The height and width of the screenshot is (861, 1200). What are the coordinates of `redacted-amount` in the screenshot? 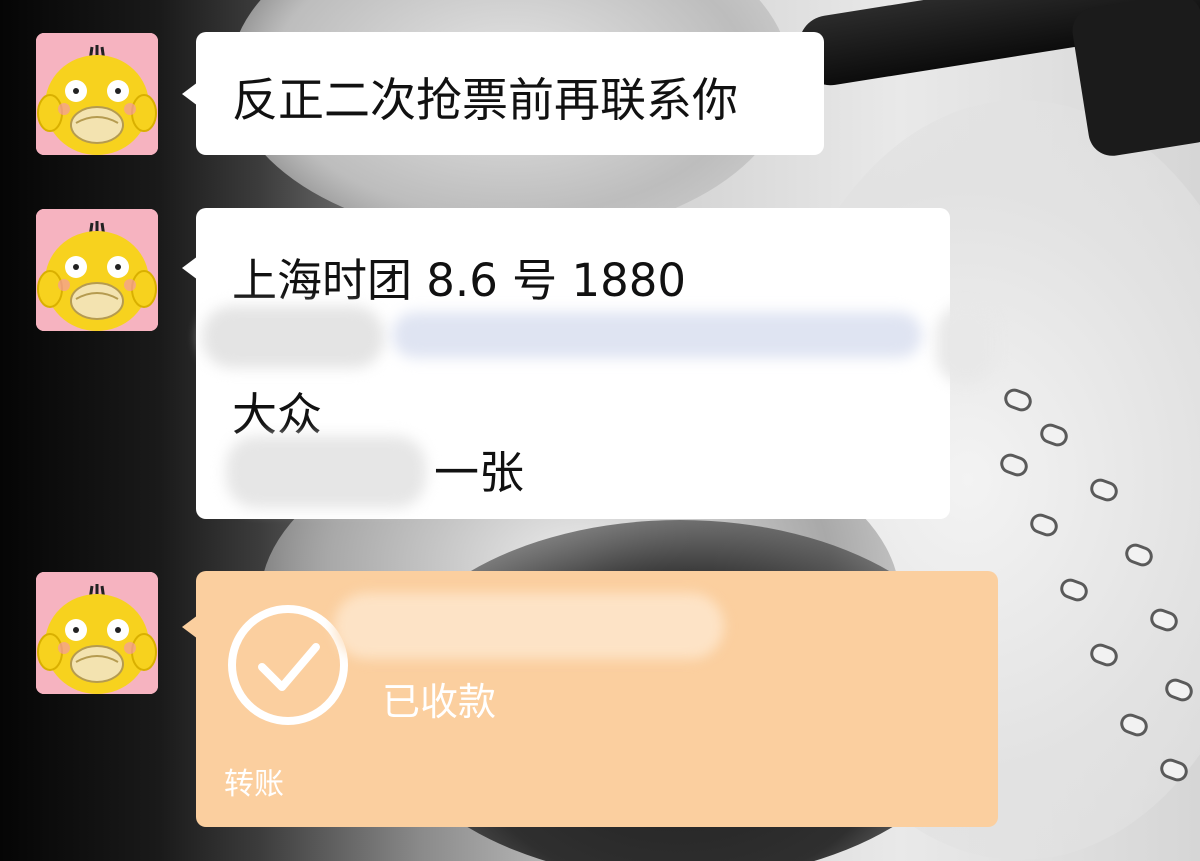 It's located at (529, 626).